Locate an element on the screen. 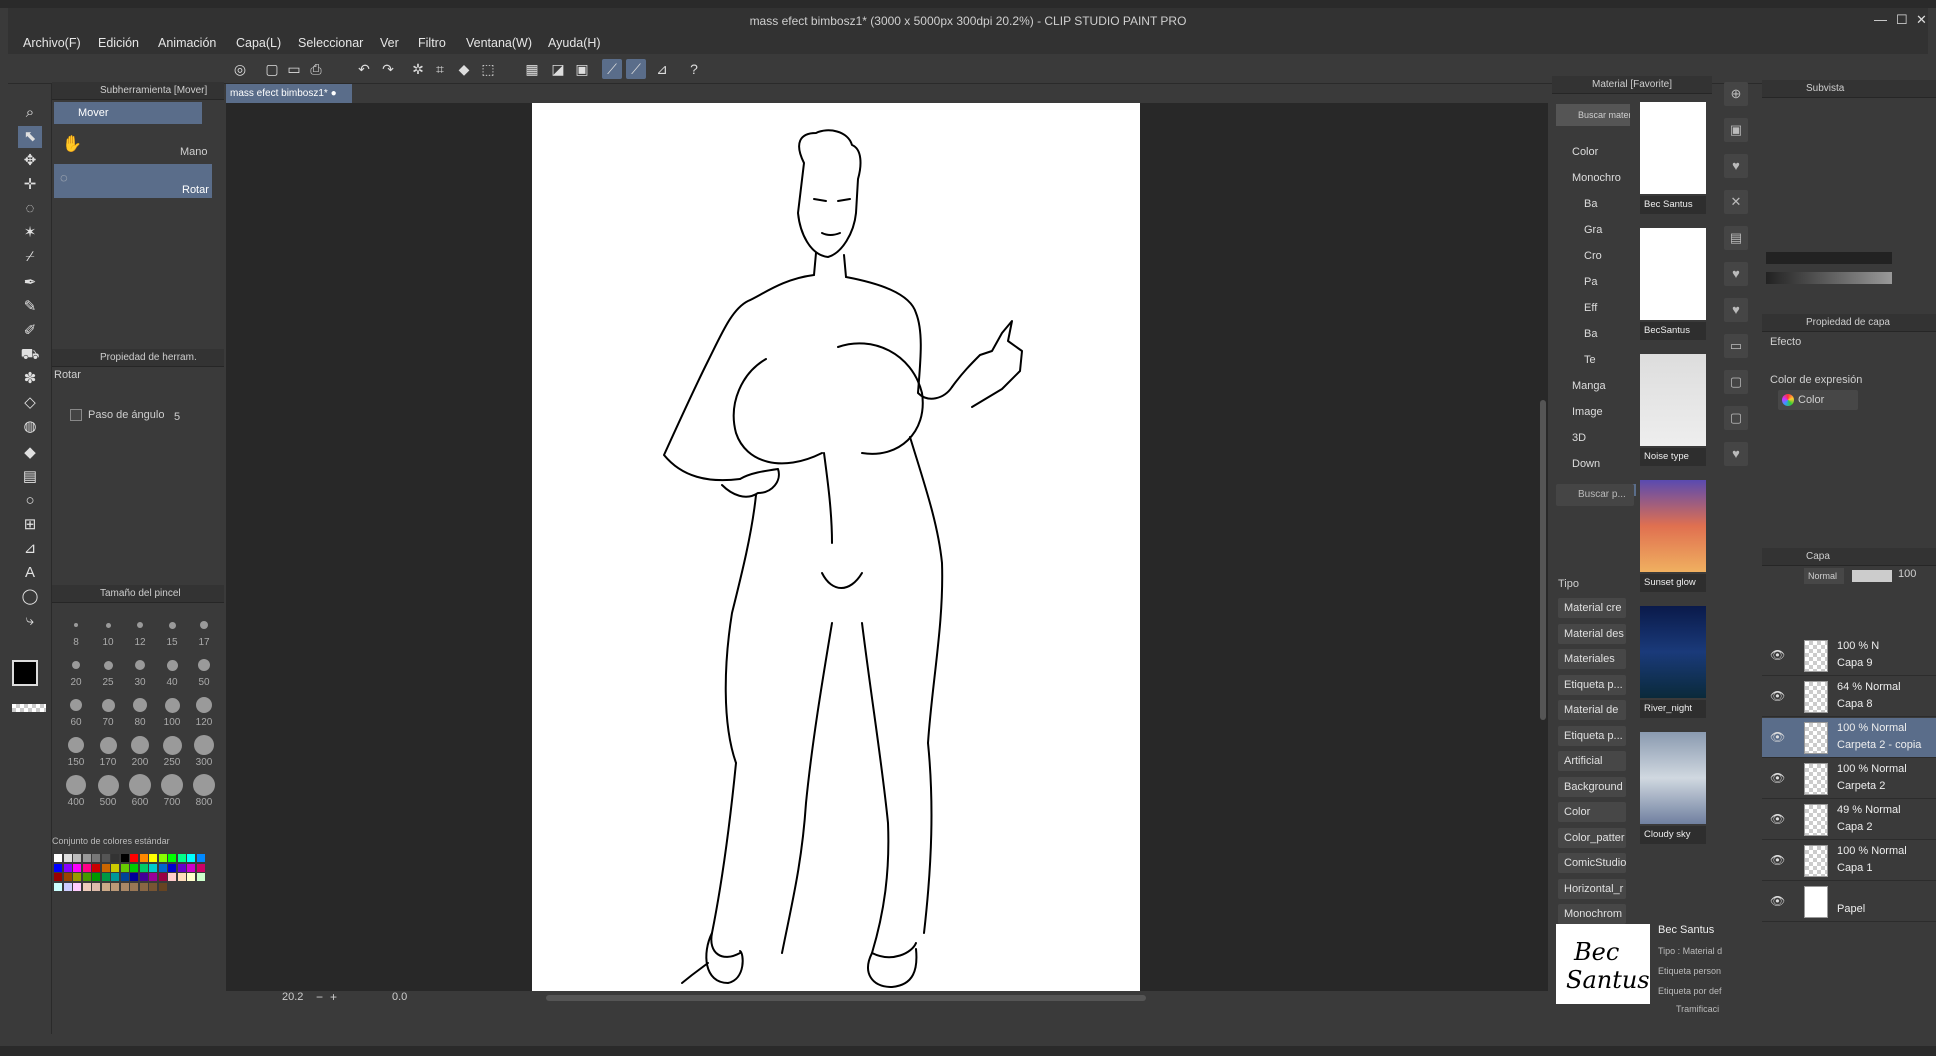  layer-row: 👁 100 % N Capa 9 is located at coordinates (1849, 656).